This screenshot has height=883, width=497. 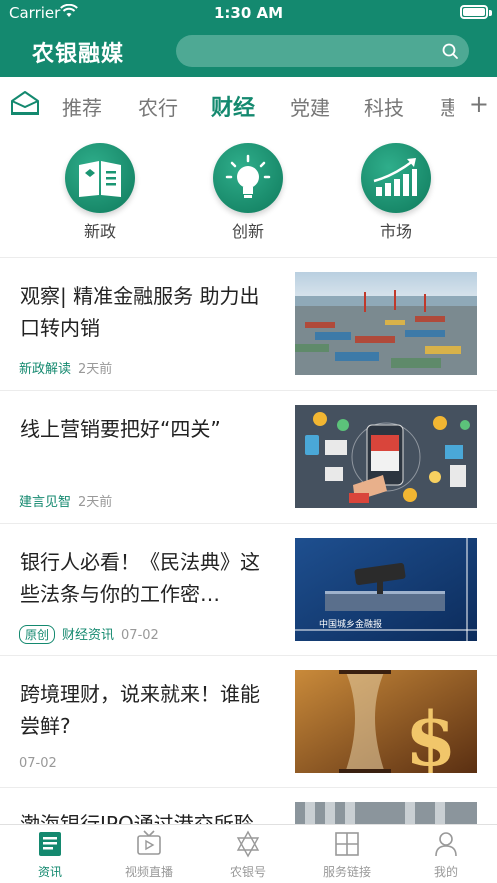 What do you see at coordinates (396, 178) in the screenshot?
I see `growth-chart-icon` at bounding box center [396, 178].